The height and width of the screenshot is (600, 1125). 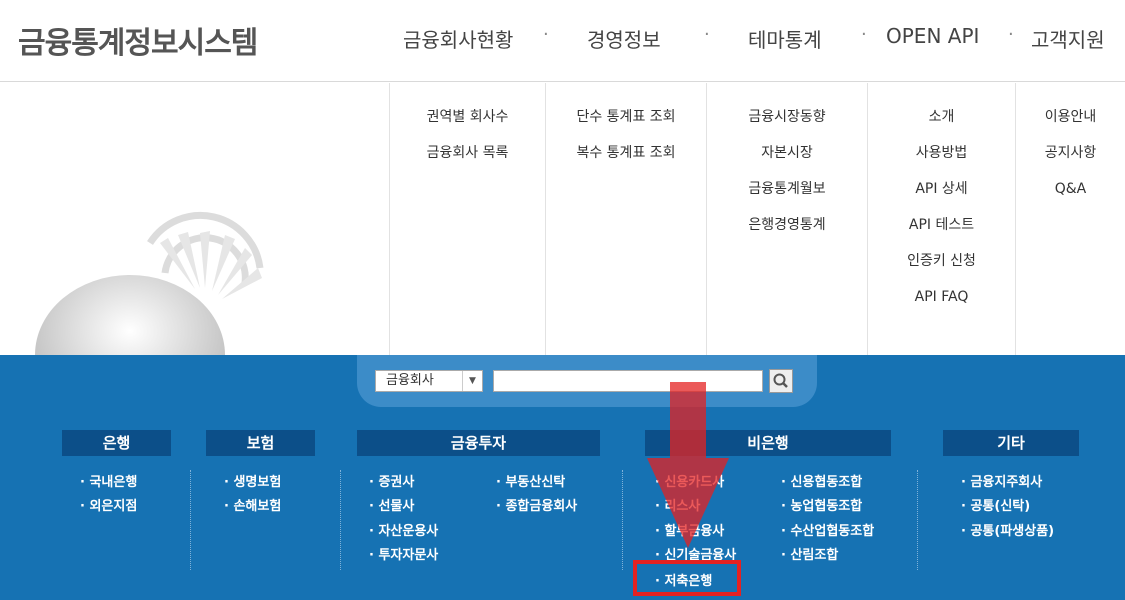 What do you see at coordinates (687, 578) in the screenshot?
I see `annotation-highlight-box` at bounding box center [687, 578].